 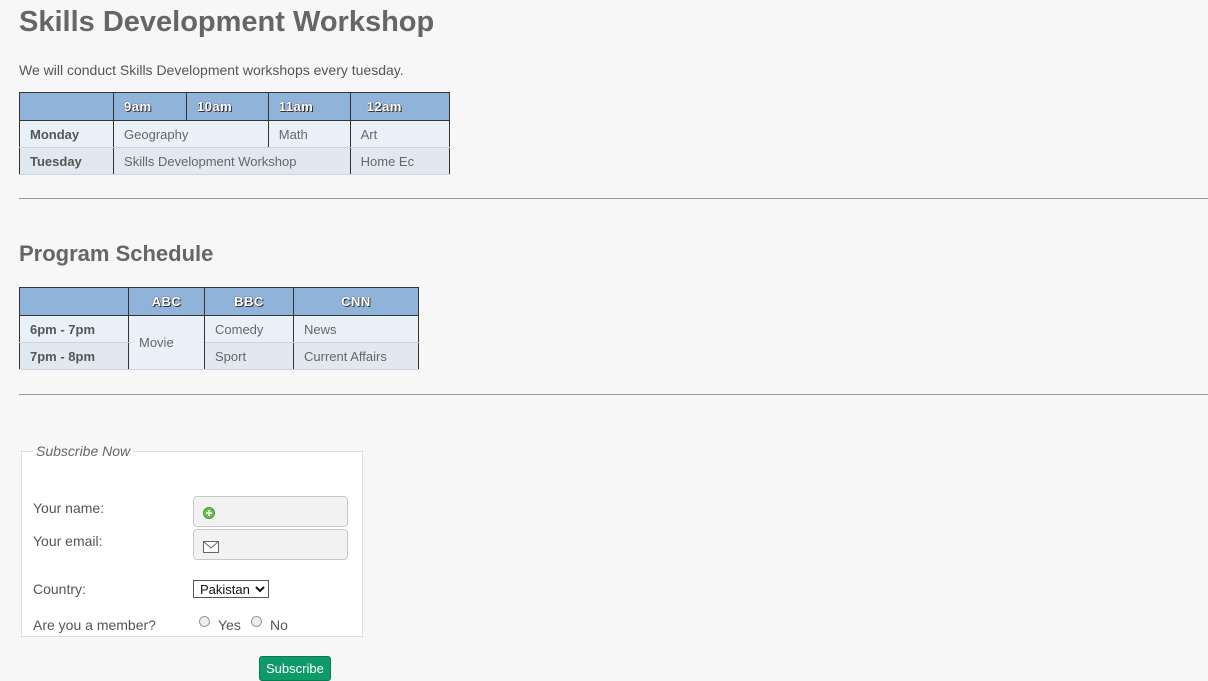 I want to click on table-cell: Sport, so click(x=249, y=356).